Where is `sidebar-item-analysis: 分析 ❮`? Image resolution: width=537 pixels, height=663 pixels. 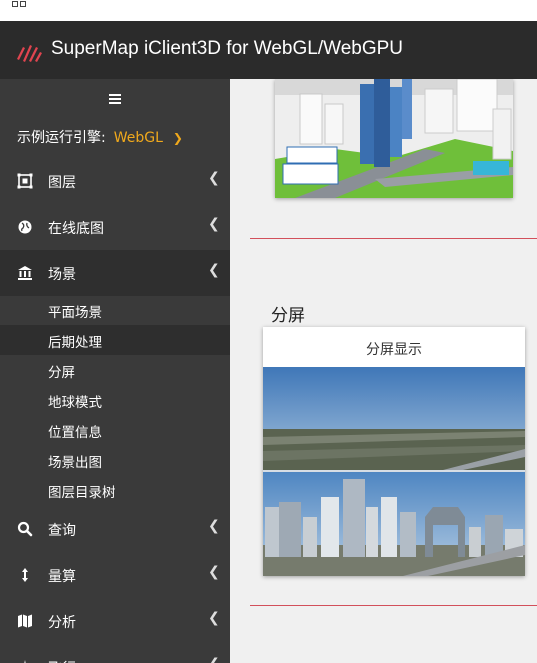 sidebar-item-analysis: 分析 ❮ is located at coordinates (115, 621).